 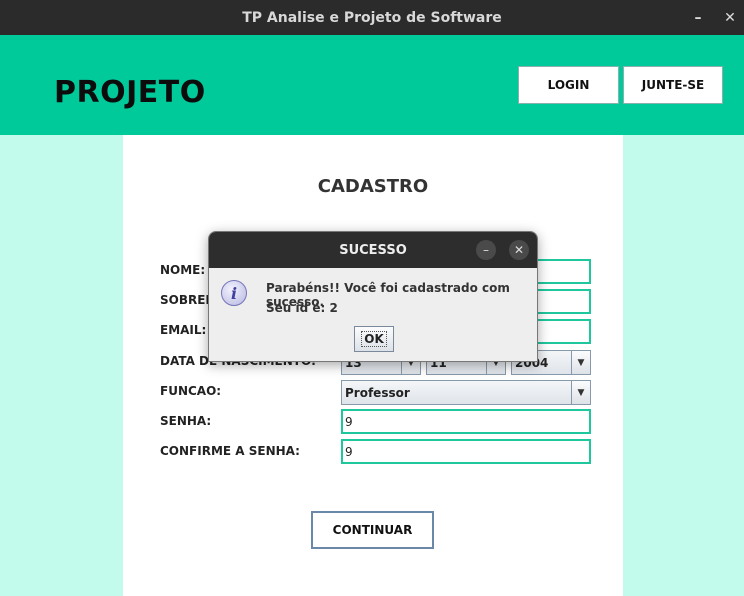 I want to click on window-title: TP Analise e Projeto de Software, so click(x=372, y=17).